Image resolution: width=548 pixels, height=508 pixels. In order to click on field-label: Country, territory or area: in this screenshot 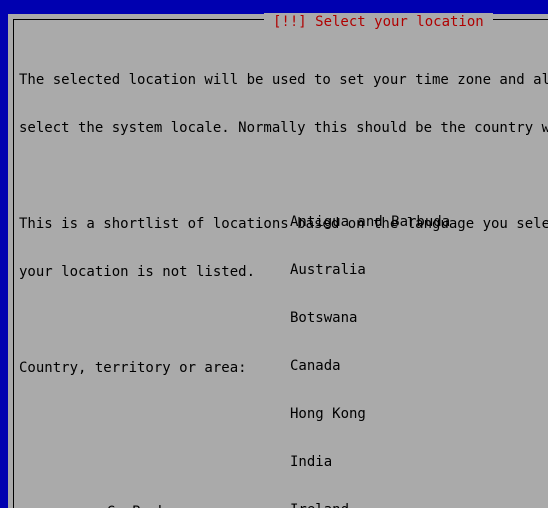, I will do `click(133, 368)`.